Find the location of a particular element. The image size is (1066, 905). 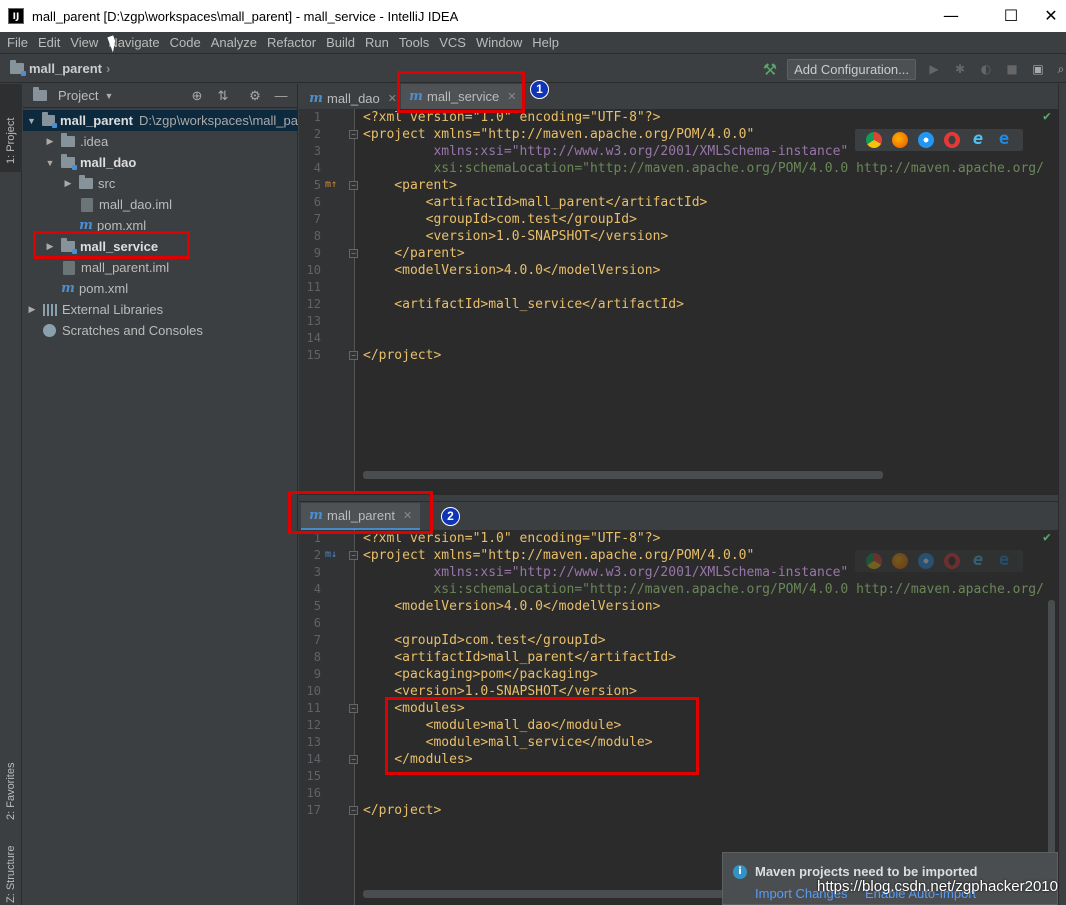

menu-analyze: Analyze is located at coordinates (234, 42).